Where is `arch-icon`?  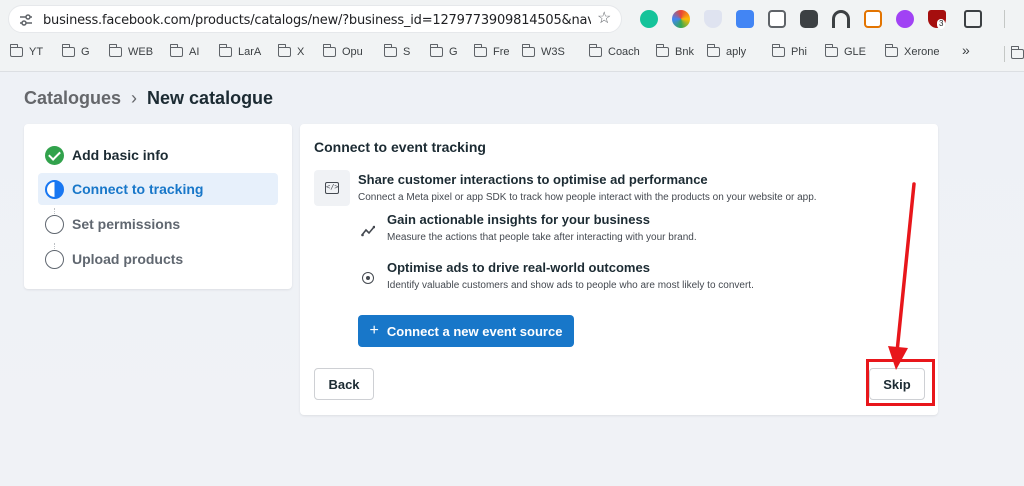 arch-icon is located at coordinates (841, 19).